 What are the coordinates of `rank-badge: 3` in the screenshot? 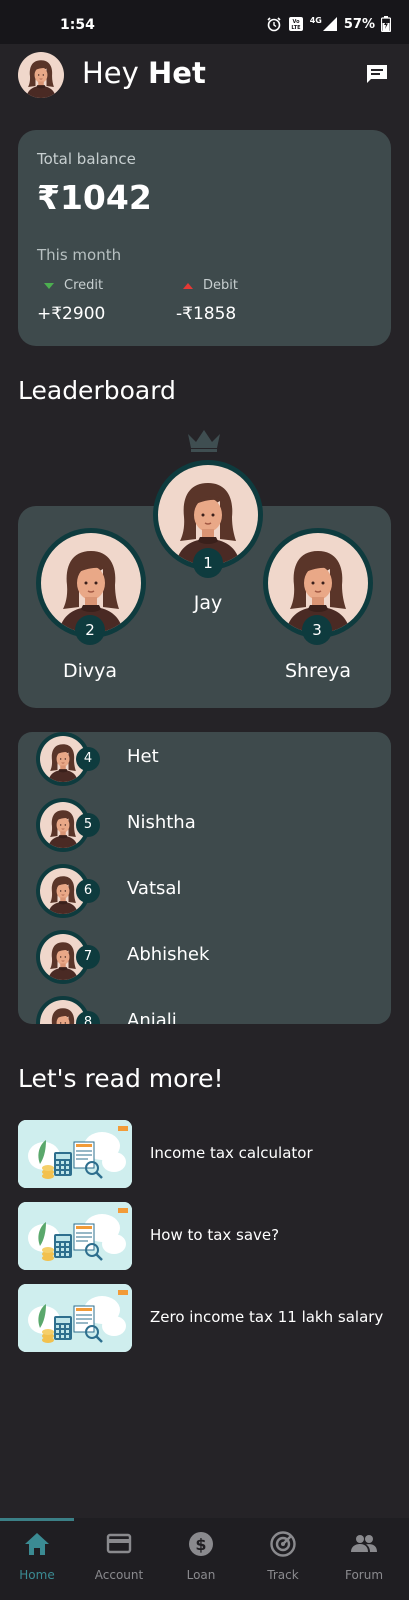 It's located at (317, 630).